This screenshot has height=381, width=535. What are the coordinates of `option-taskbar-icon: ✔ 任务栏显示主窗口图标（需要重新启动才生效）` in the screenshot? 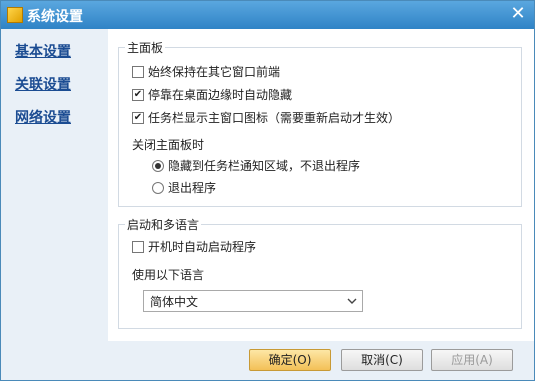 It's located at (266, 117).